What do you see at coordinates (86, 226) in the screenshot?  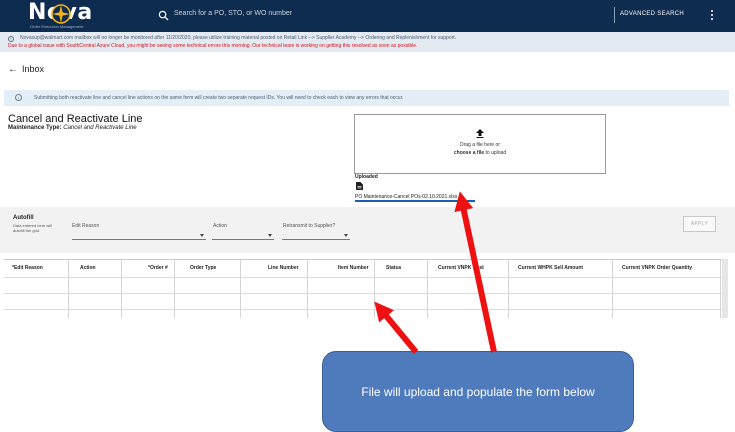 I see `edit-reason-label: Edit Reason` at bounding box center [86, 226].